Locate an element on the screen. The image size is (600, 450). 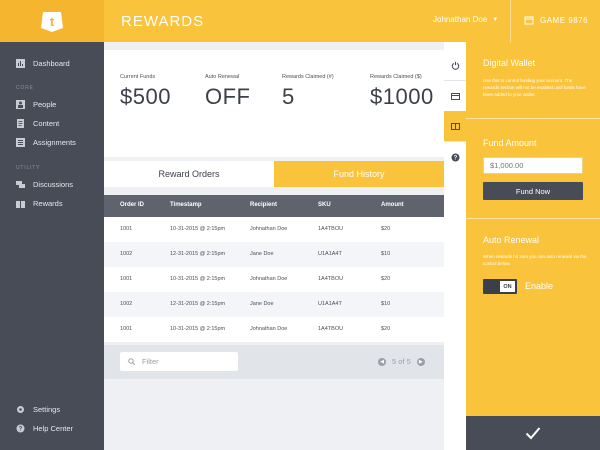
auto-renewal-toggle: ON is located at coordinates (500, 286).